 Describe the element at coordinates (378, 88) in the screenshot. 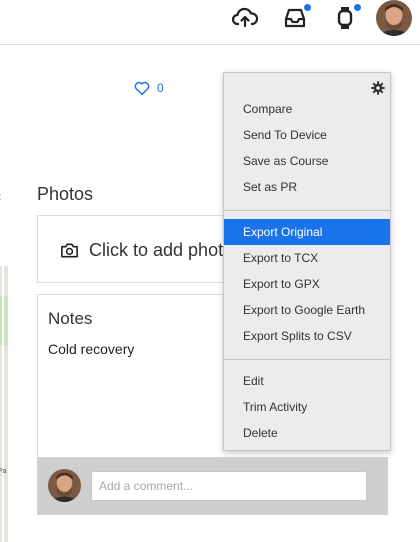

I see `gear-icon` at that location.